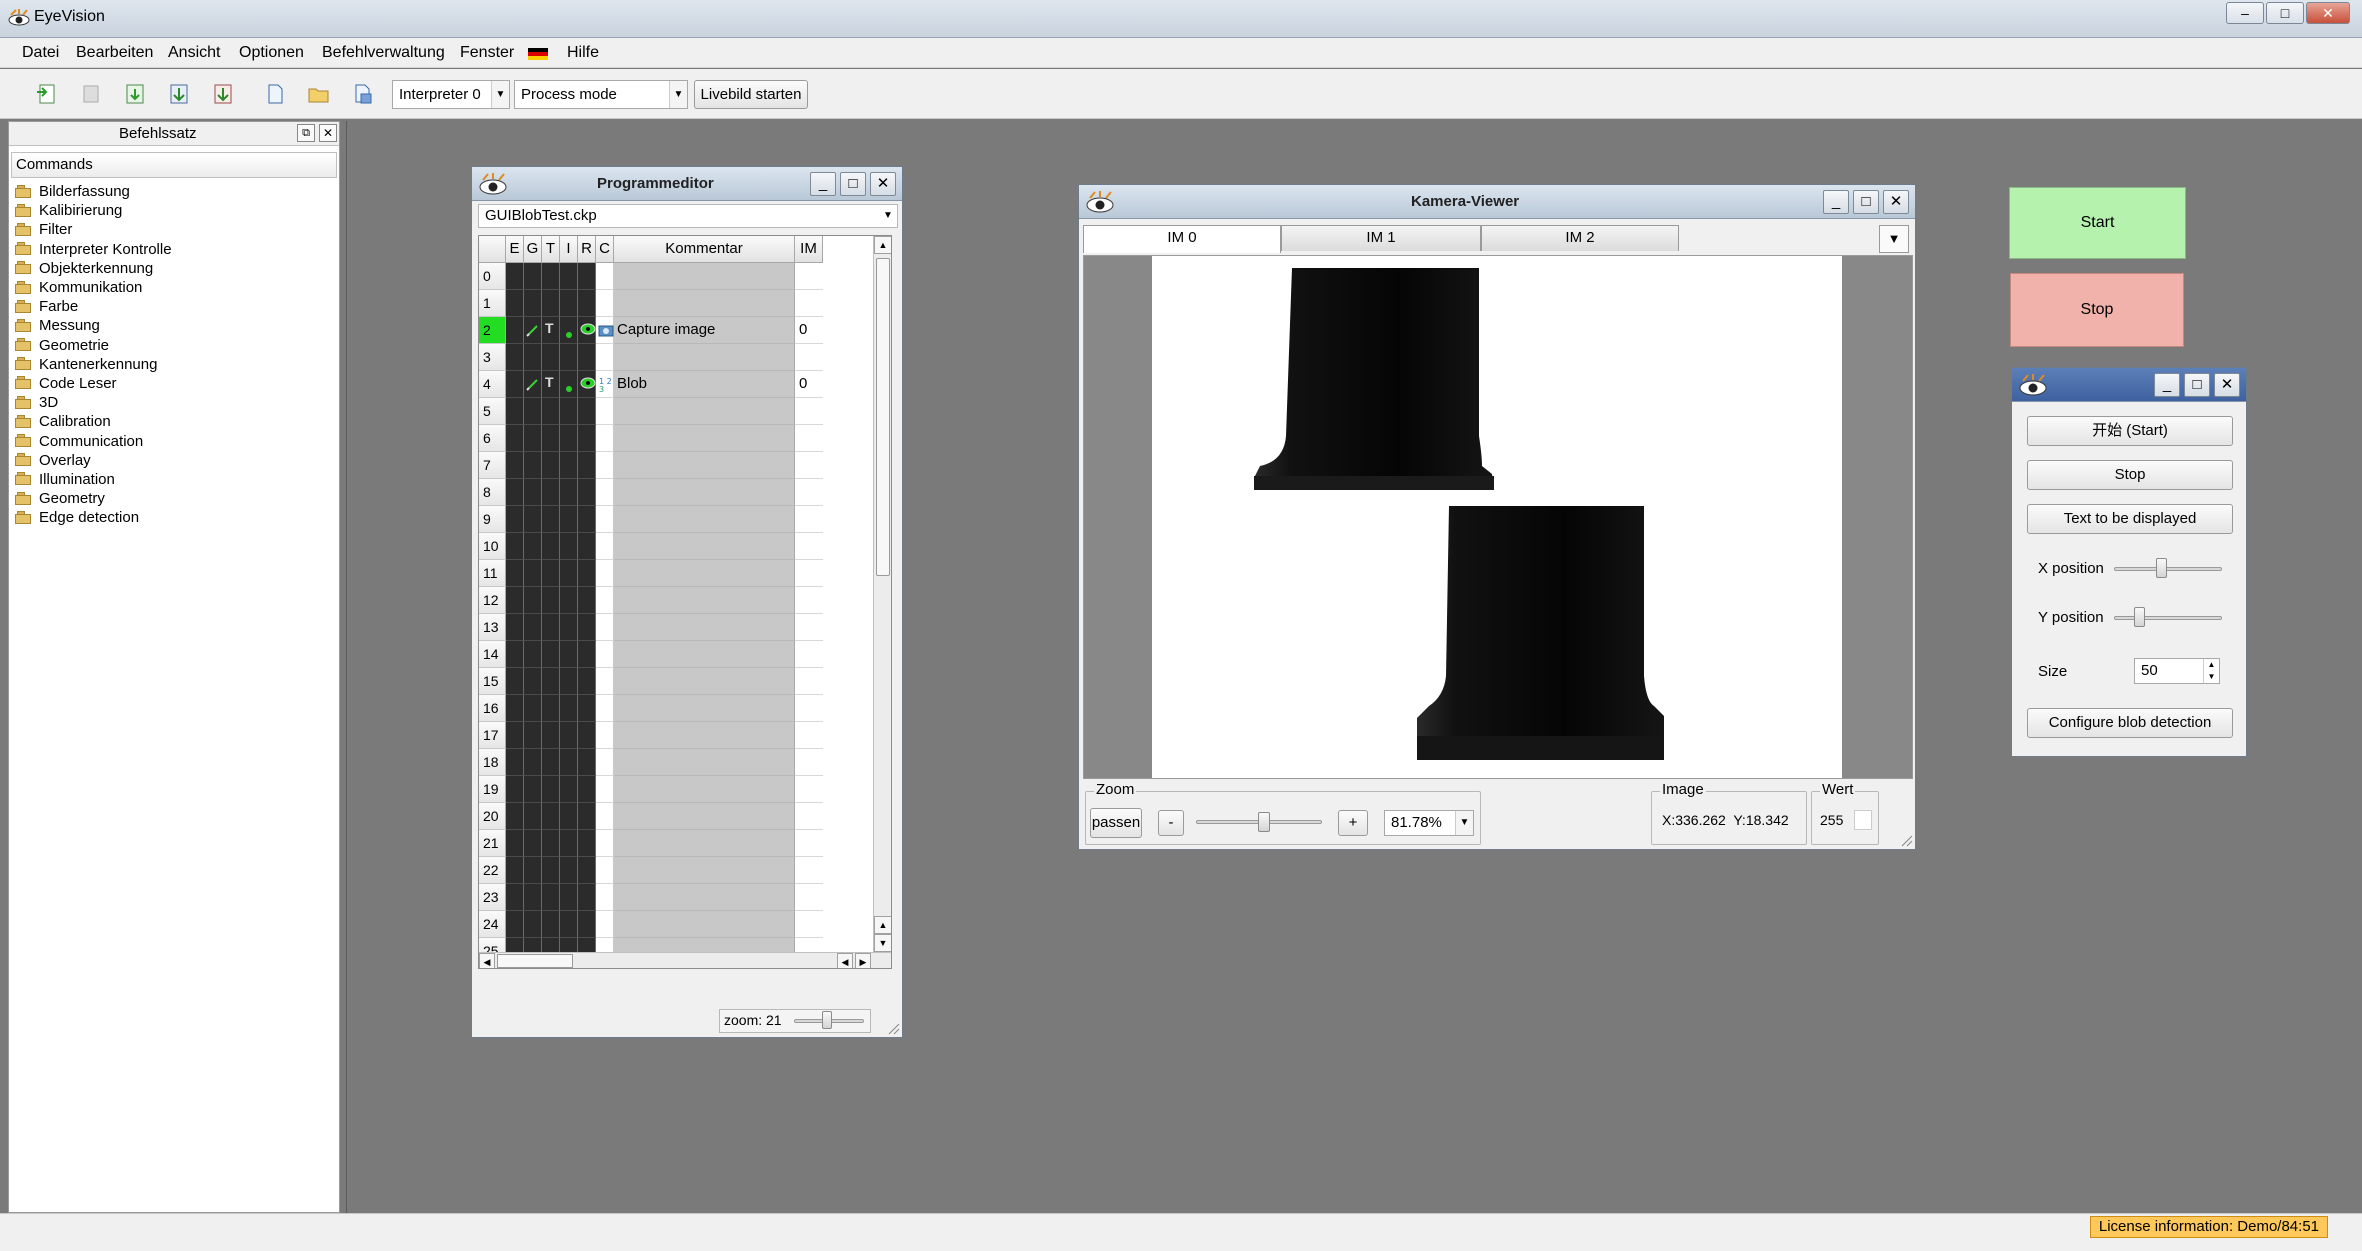 This screenshot has height=1251, width=2362. Describe the element at coordinates (492, 627) in the screenshot. I see `row-number: 13` at that location.